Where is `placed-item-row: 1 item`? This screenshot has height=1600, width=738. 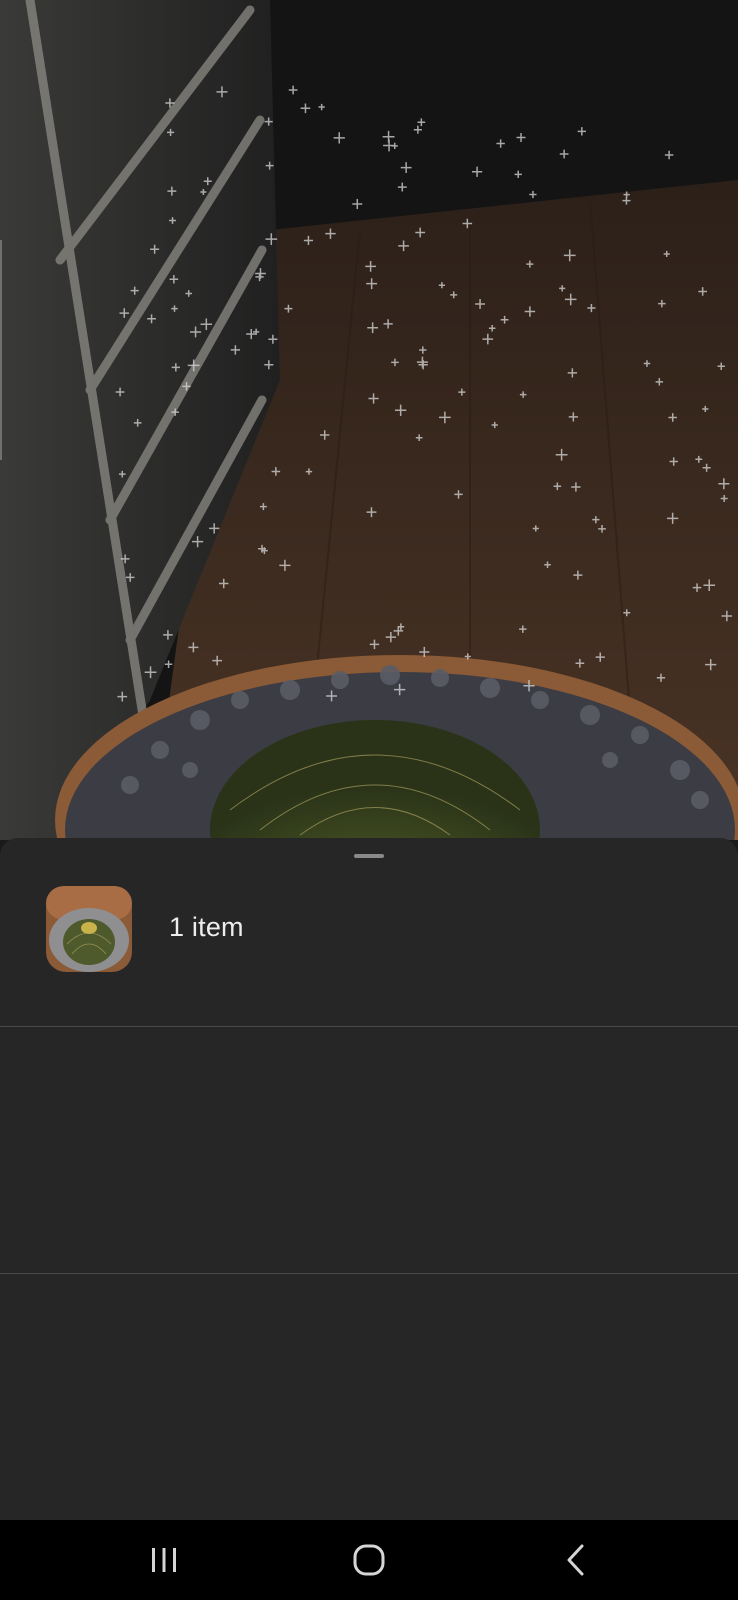
placed-item-row: 1 item is located at coordinates (369, 932).